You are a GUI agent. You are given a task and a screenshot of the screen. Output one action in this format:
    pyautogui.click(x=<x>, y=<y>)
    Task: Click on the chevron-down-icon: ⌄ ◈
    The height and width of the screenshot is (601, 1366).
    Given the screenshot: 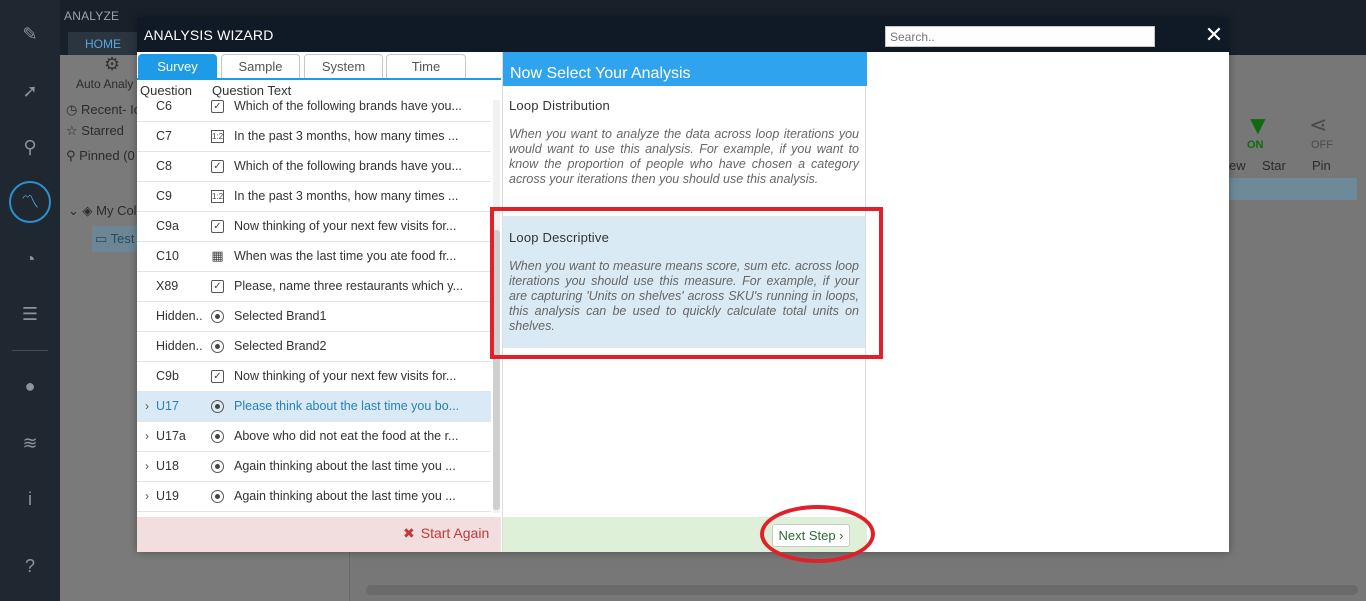 What is the action you would take?
    pyautogui.click(x=82, y=210)
    